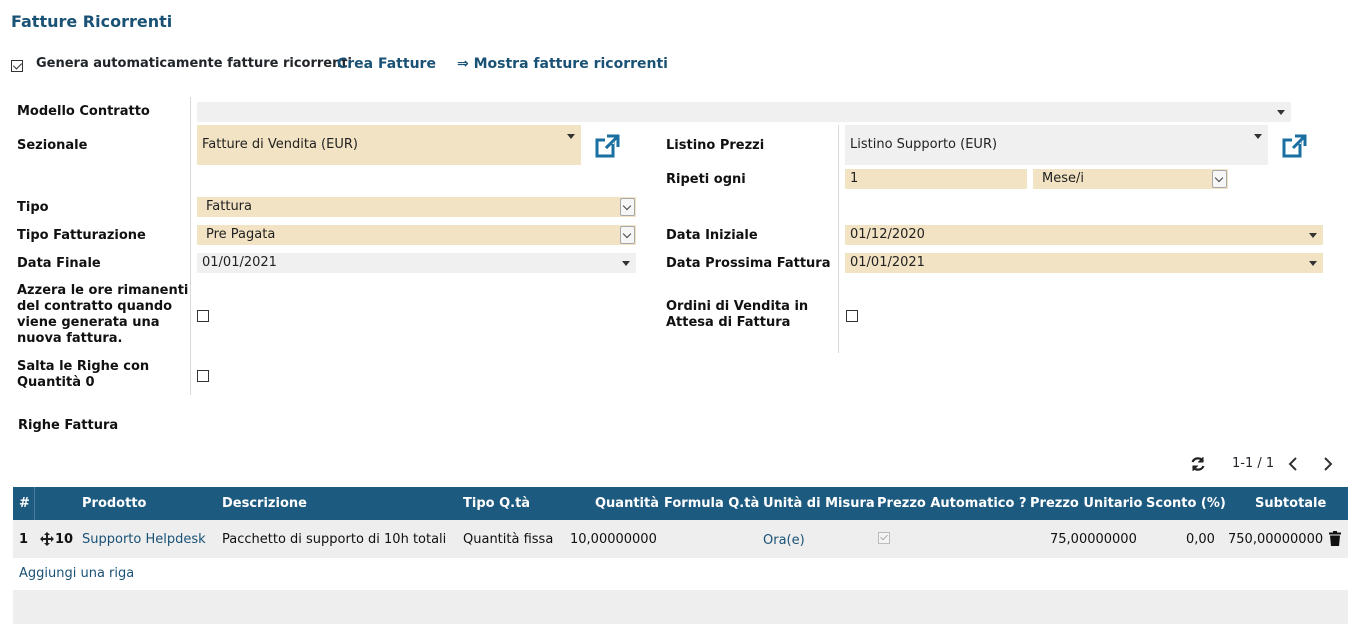 This screenshot has width=1360, height=624. What do you see at coordinates (1093, 539) in the screenshot?
I see `row-prezzo-unitario: 75,00000000` at bounding box center [1093, 539].